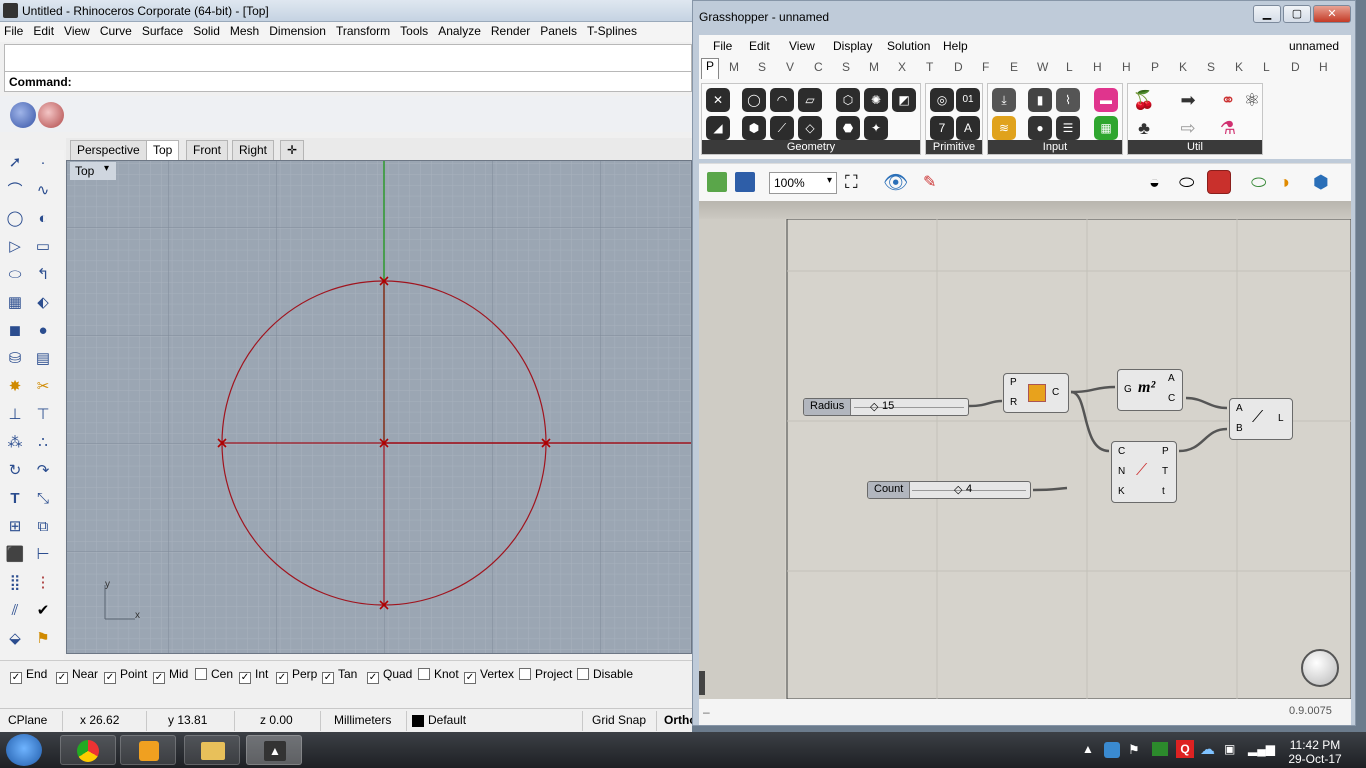 The height and width of the screenshot is (768, 1366). Describe the element at coordinates (292, 150) in the screenshot. I see `add-viewport-tab-icon: ✛` at that location.